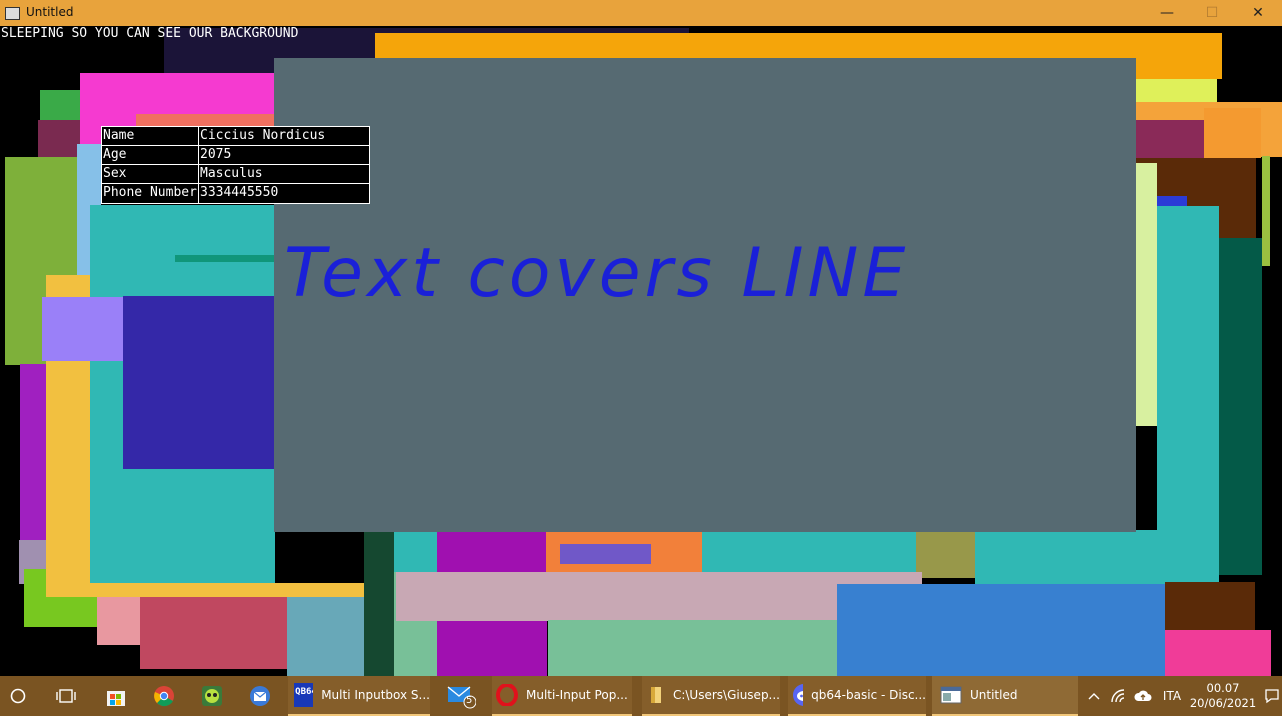  I want to click on clock-date: 20/06/2021, so click(1223, 703).